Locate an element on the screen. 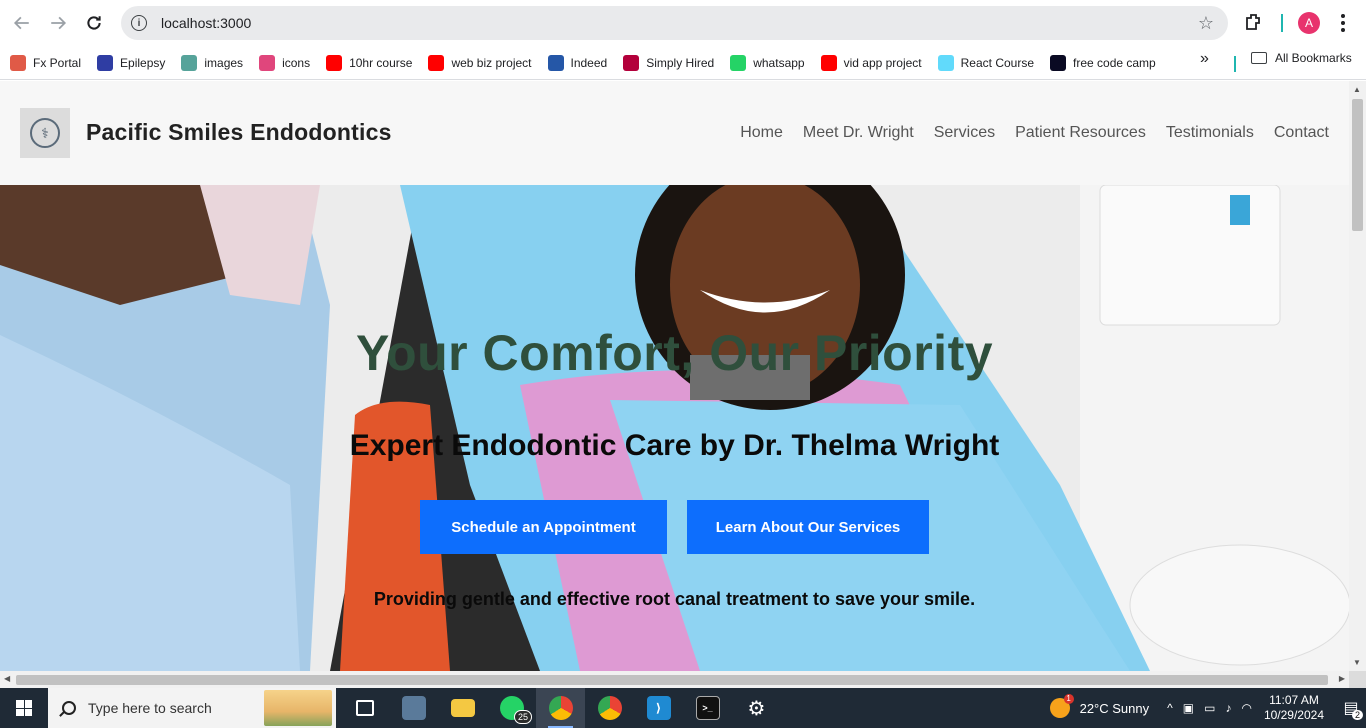  taskbar-app-terminal: >_ is located at coordinates (707, 708).